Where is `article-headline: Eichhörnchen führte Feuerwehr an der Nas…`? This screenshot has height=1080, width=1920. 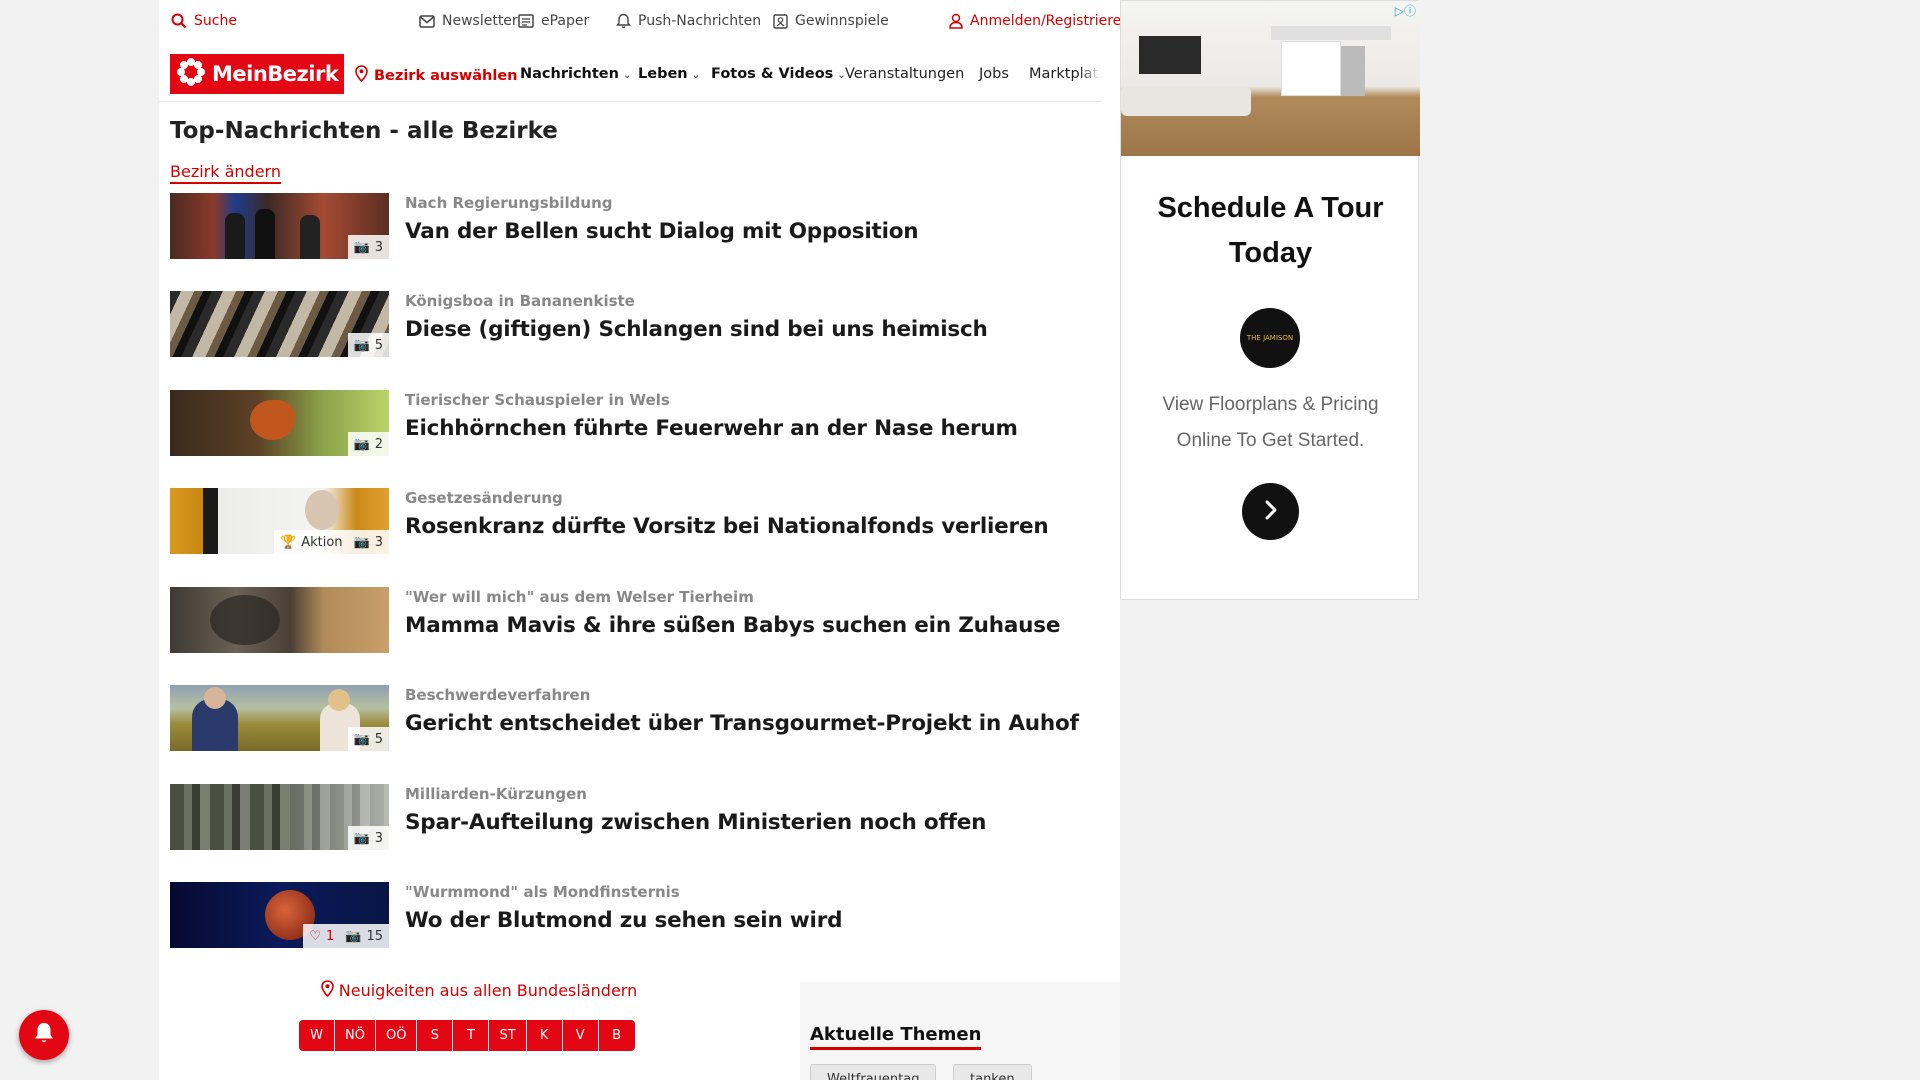 article-headline: Eichhörnchen führte Feuerwehr an der Nas… is located at coordinates (711, 428).